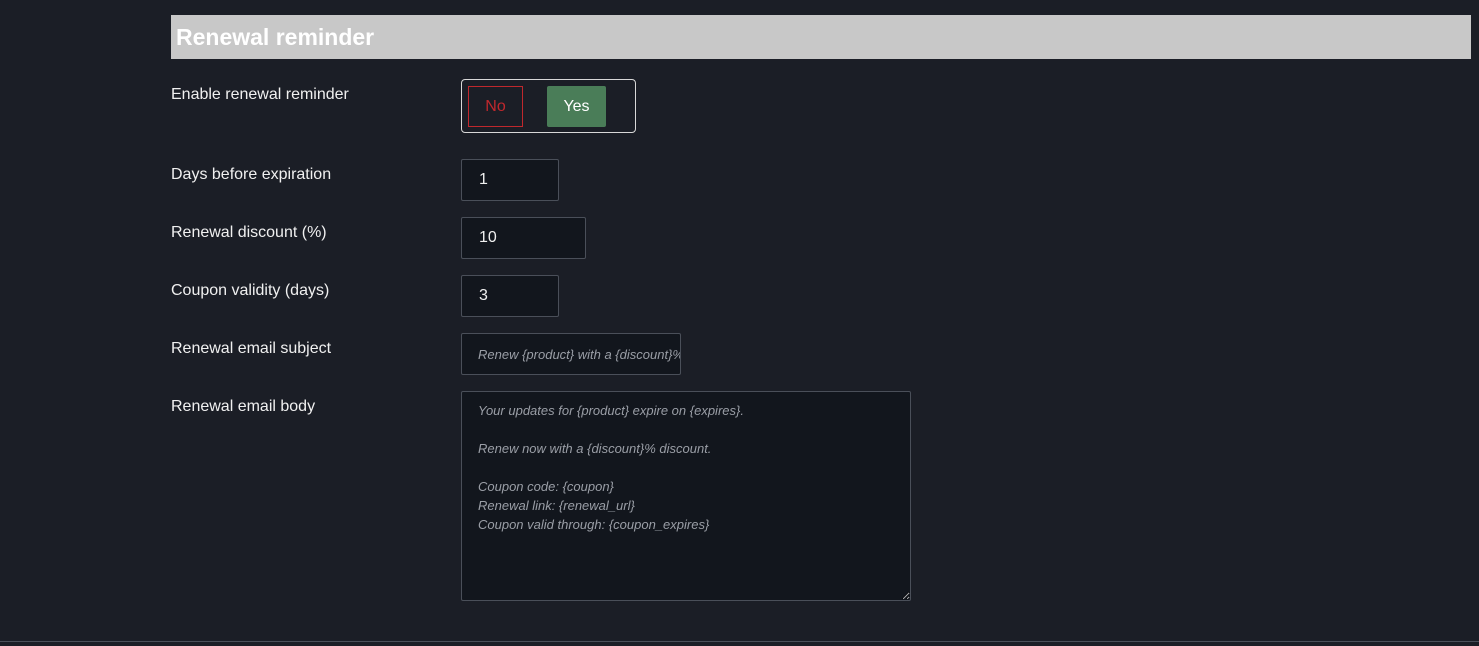 The height and width of the screenshot is (646, 1479). What do you see at coordinates (251, 174) in the screenshot?
I see `days-before-label: Days before expiration` at bounding box center [251, 174].